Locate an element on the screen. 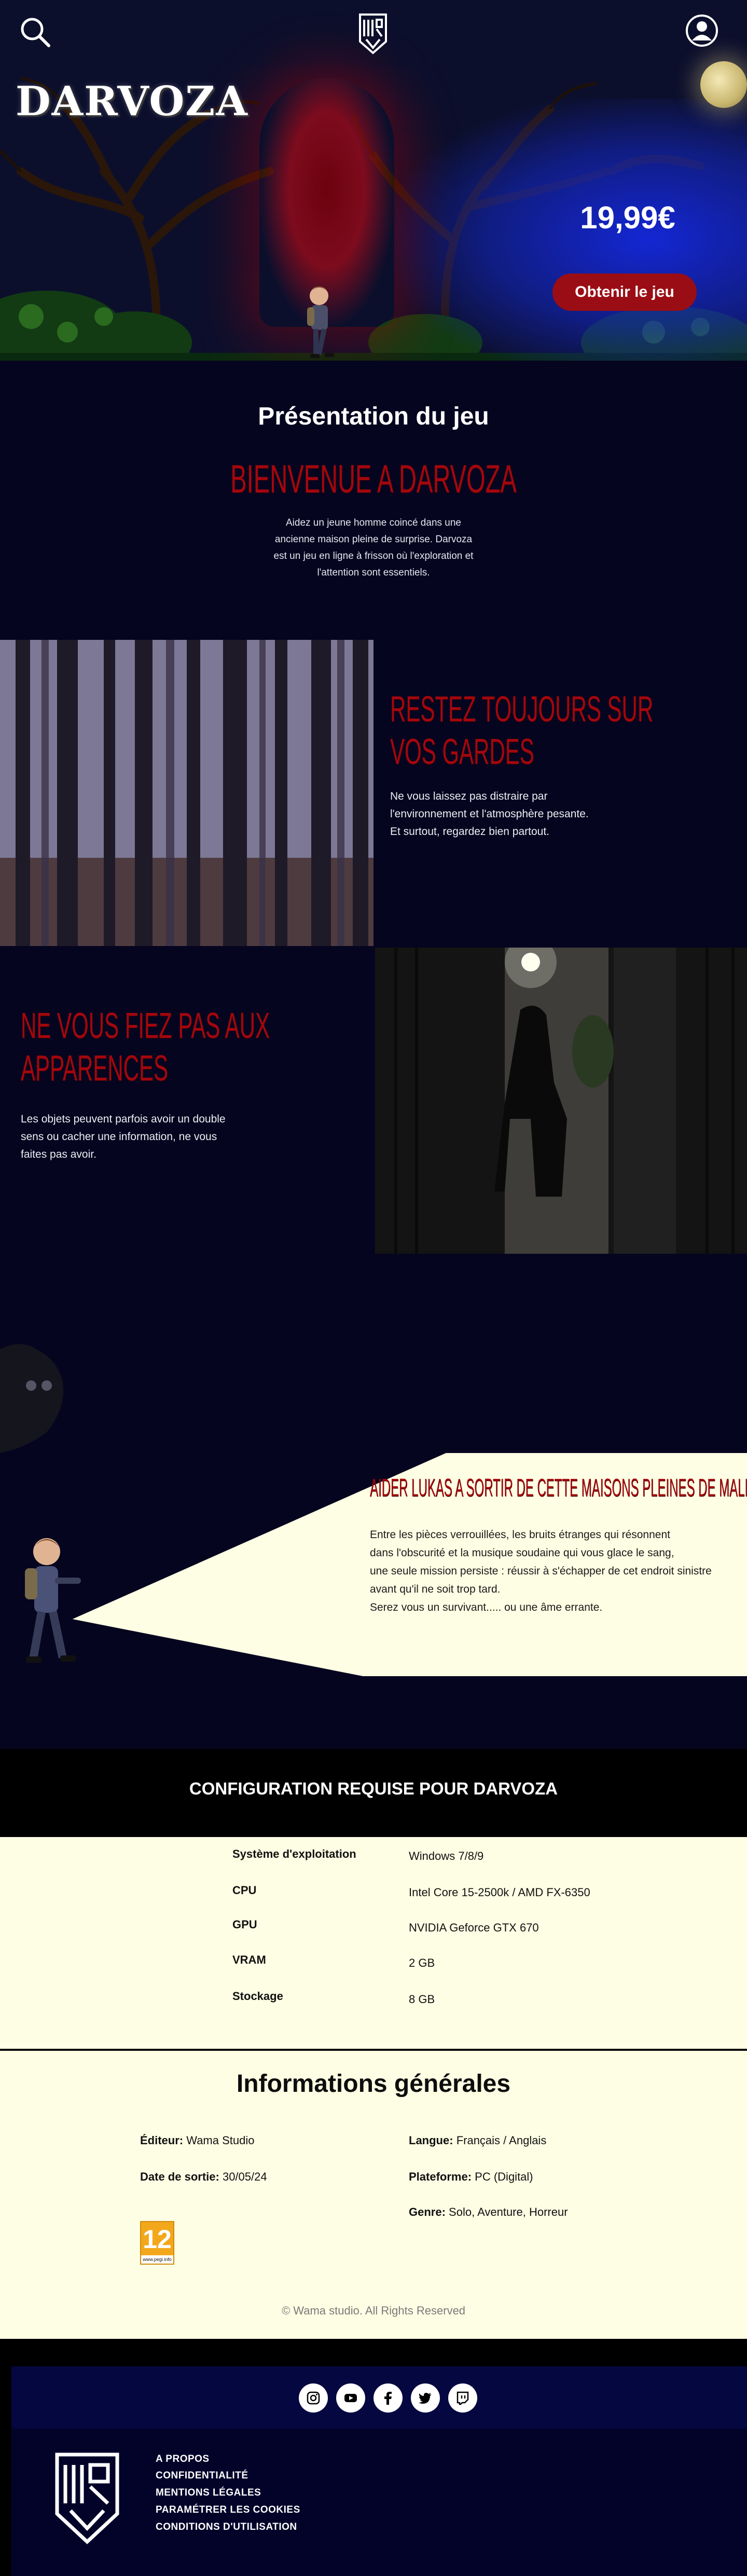 The width and height of the screenshot is (747, 2576). info-date-label: Date de sortie: is located at coordinates (180, 2176).